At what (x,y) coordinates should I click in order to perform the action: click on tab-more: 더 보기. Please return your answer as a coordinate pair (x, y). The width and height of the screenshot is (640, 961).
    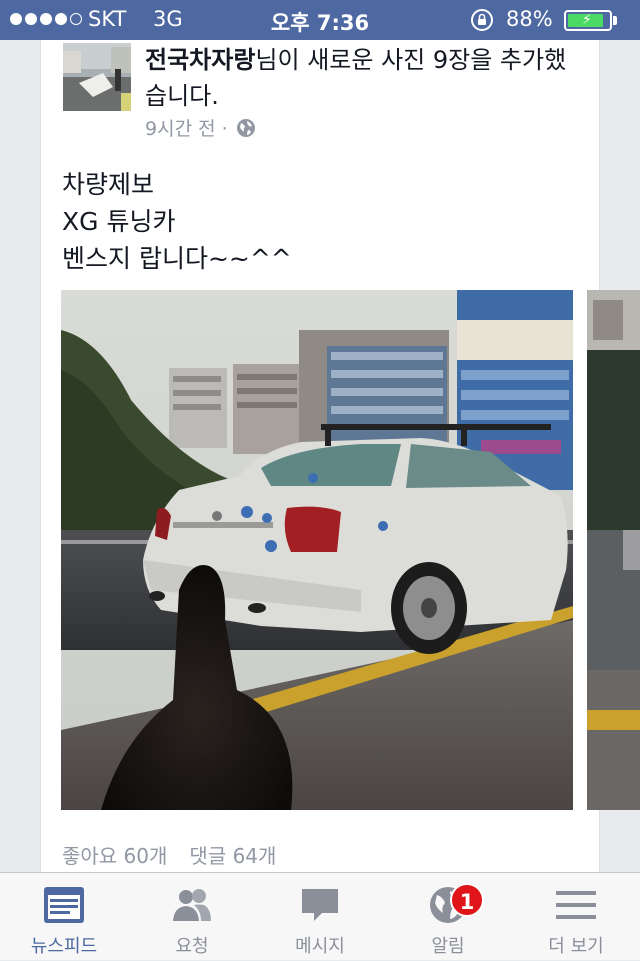
    Looking at the image, I should click on (576, 917).